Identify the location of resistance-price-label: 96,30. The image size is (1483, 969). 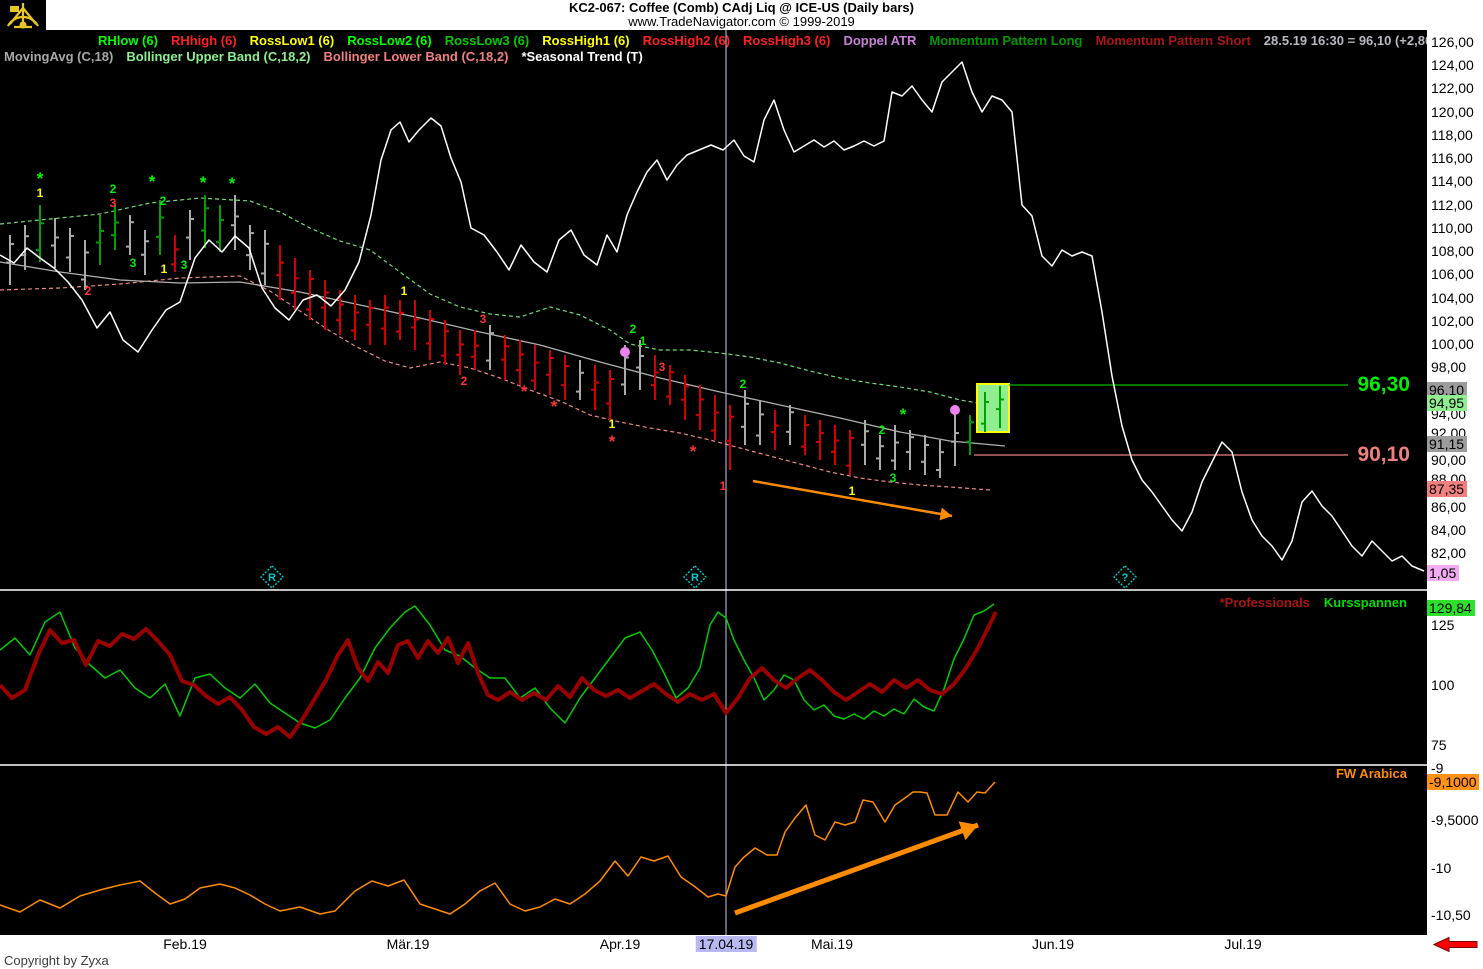
(1383, 384).